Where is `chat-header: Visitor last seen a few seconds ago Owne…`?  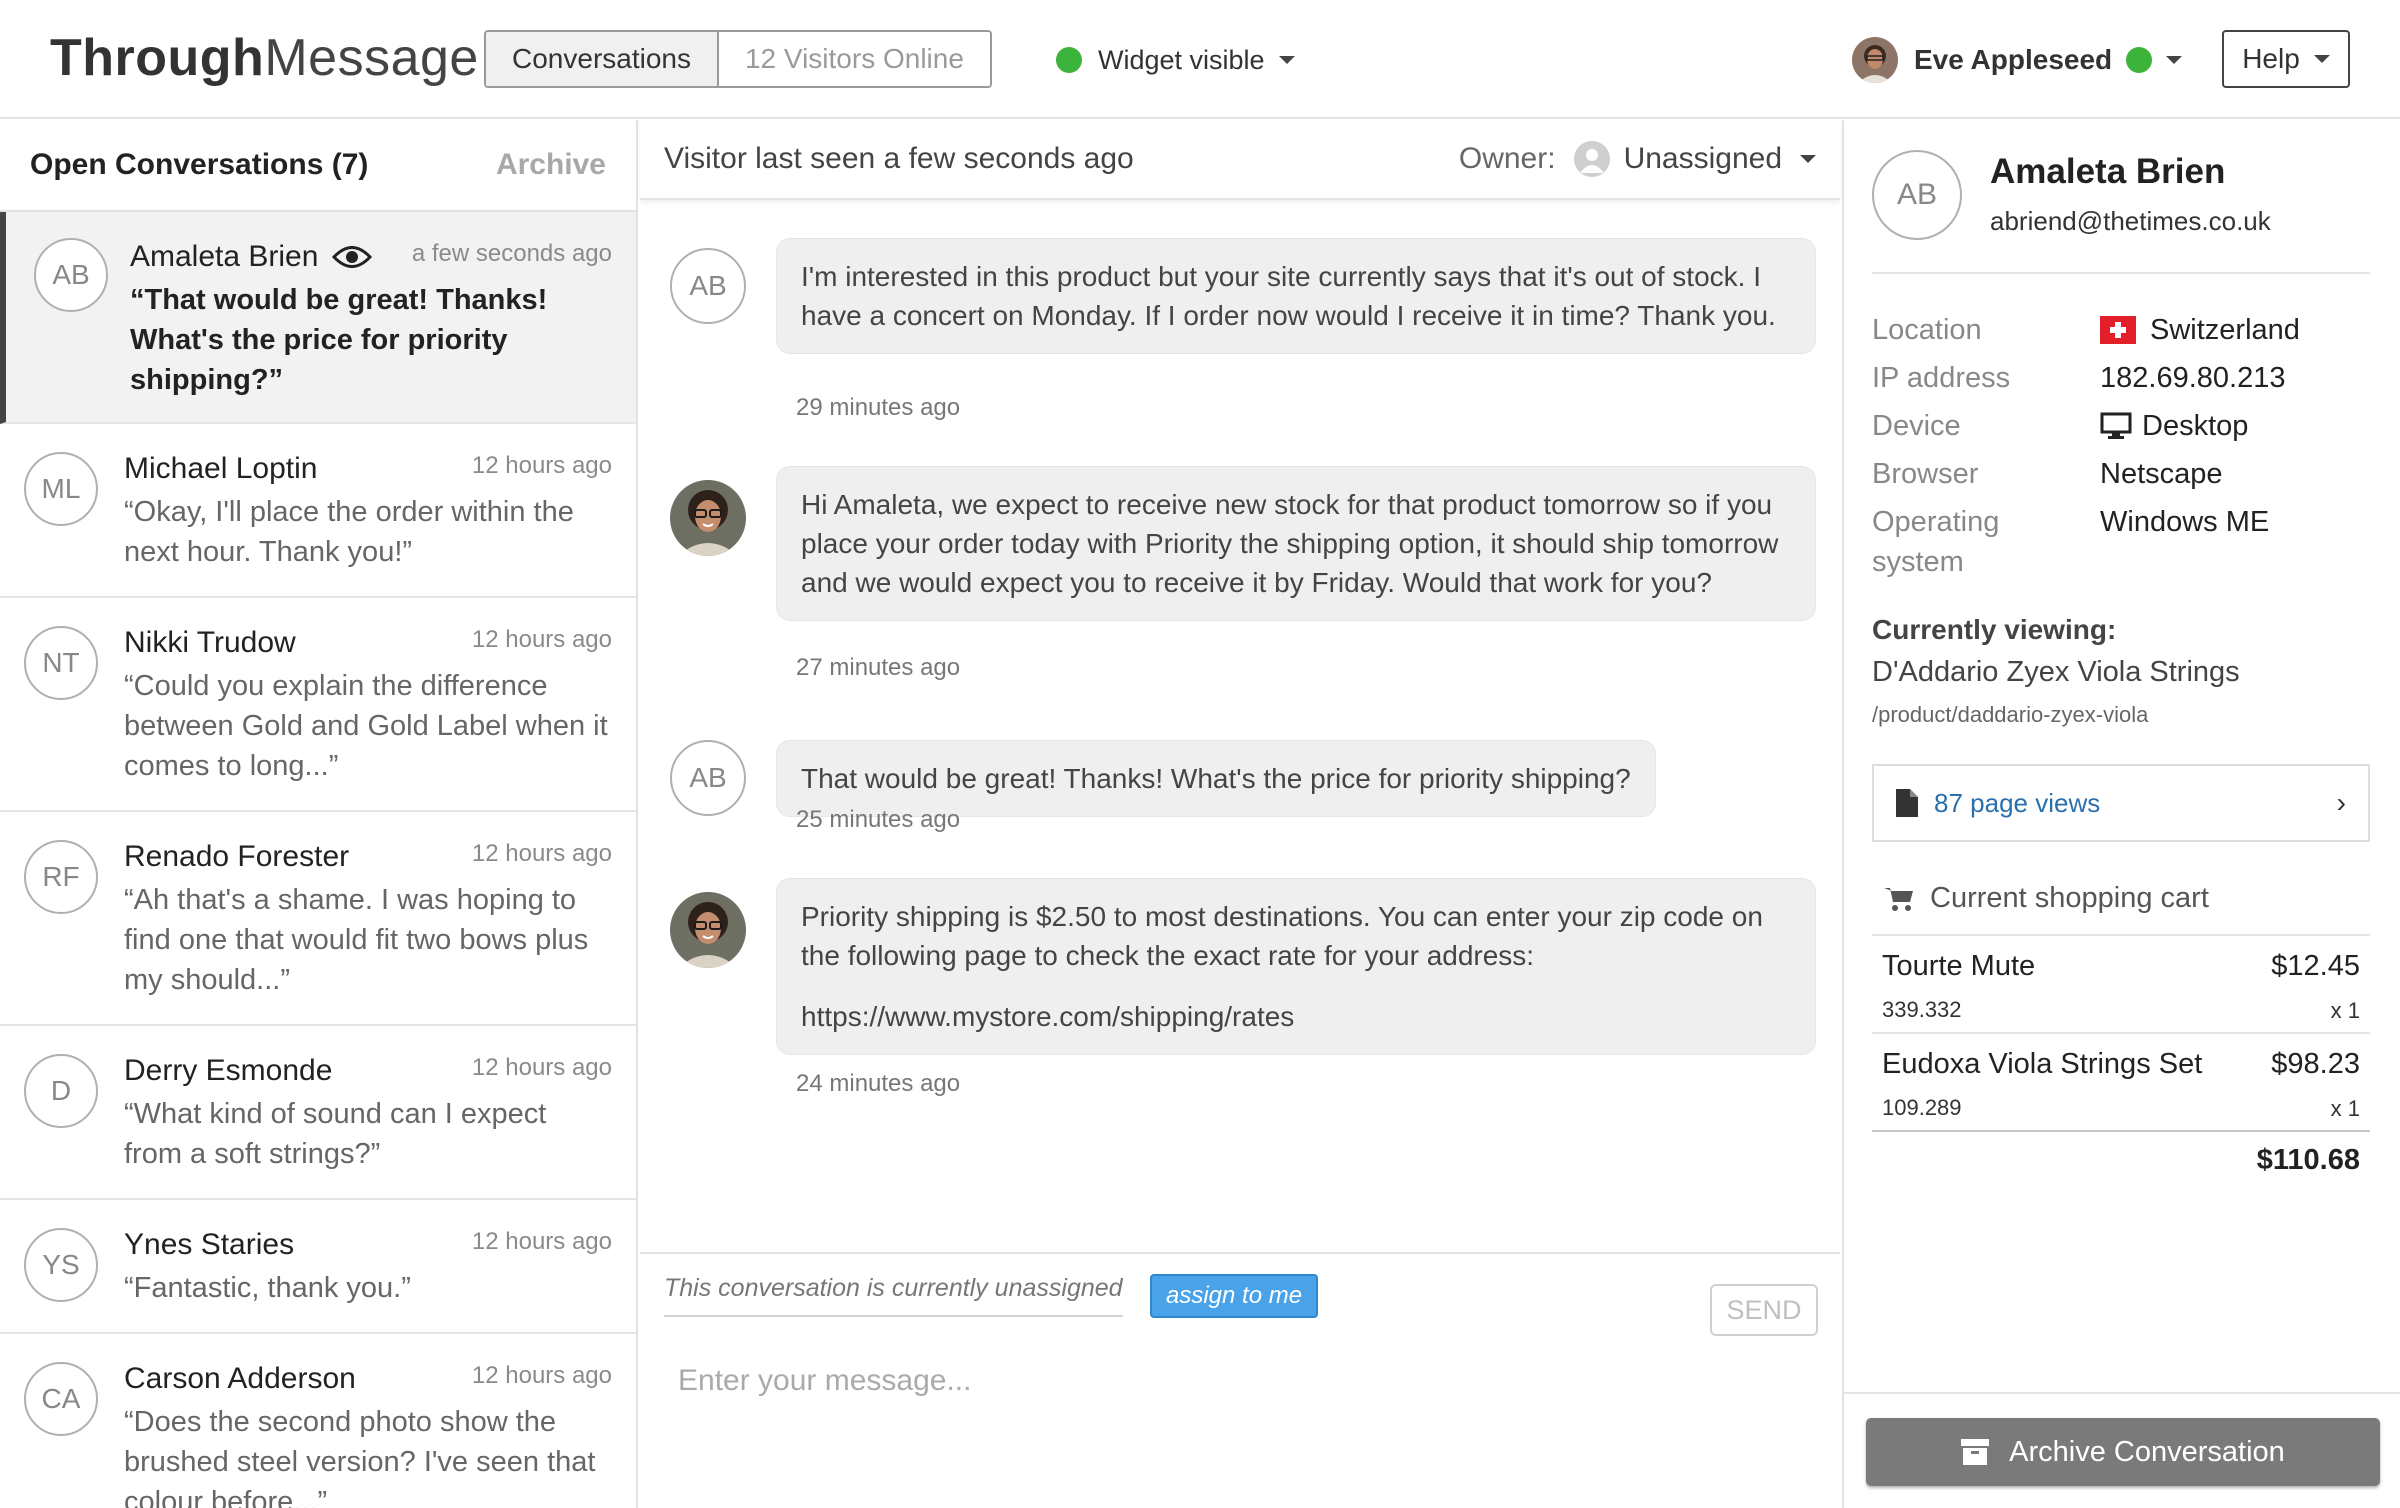
chat-header: Visitor last seen a few seconds ago Owne… is located at coordinates (1240, 160).